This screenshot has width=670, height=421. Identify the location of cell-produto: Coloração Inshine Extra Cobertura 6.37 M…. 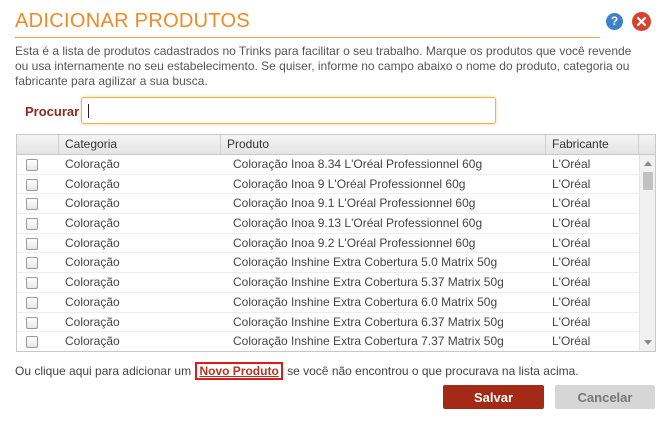
(368, 321).